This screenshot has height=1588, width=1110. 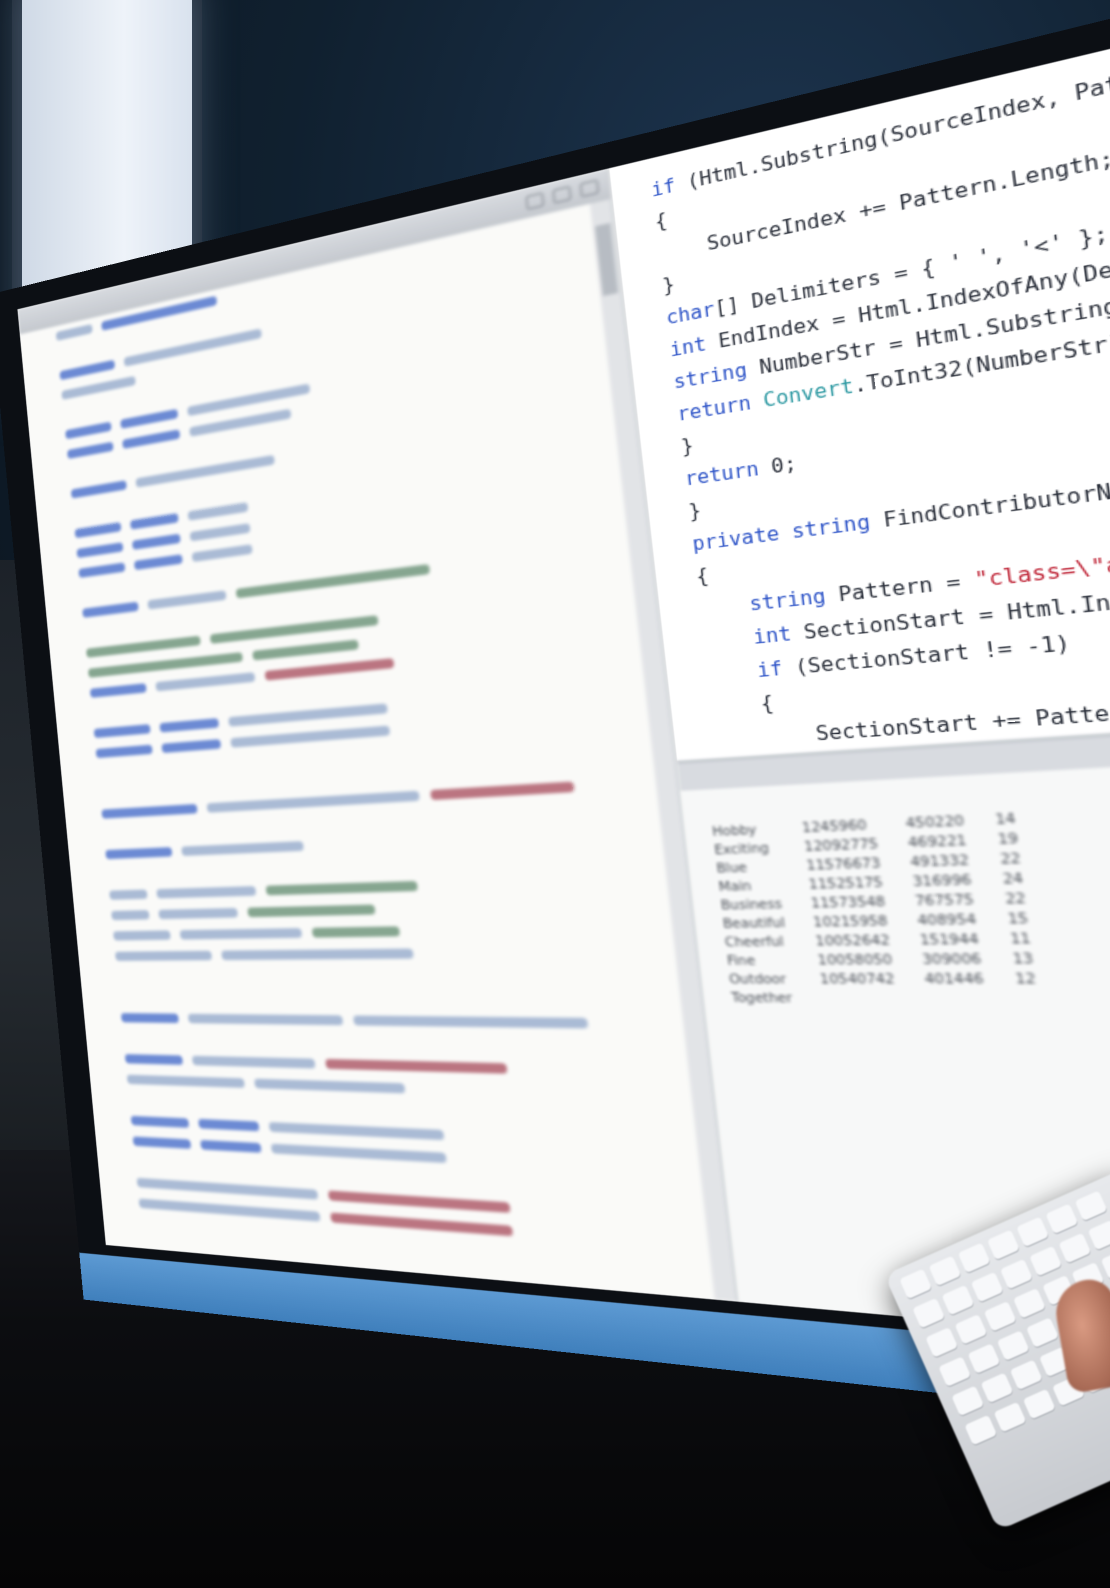 I want to click on table-cell: 151944, so click(x=950, y=940).